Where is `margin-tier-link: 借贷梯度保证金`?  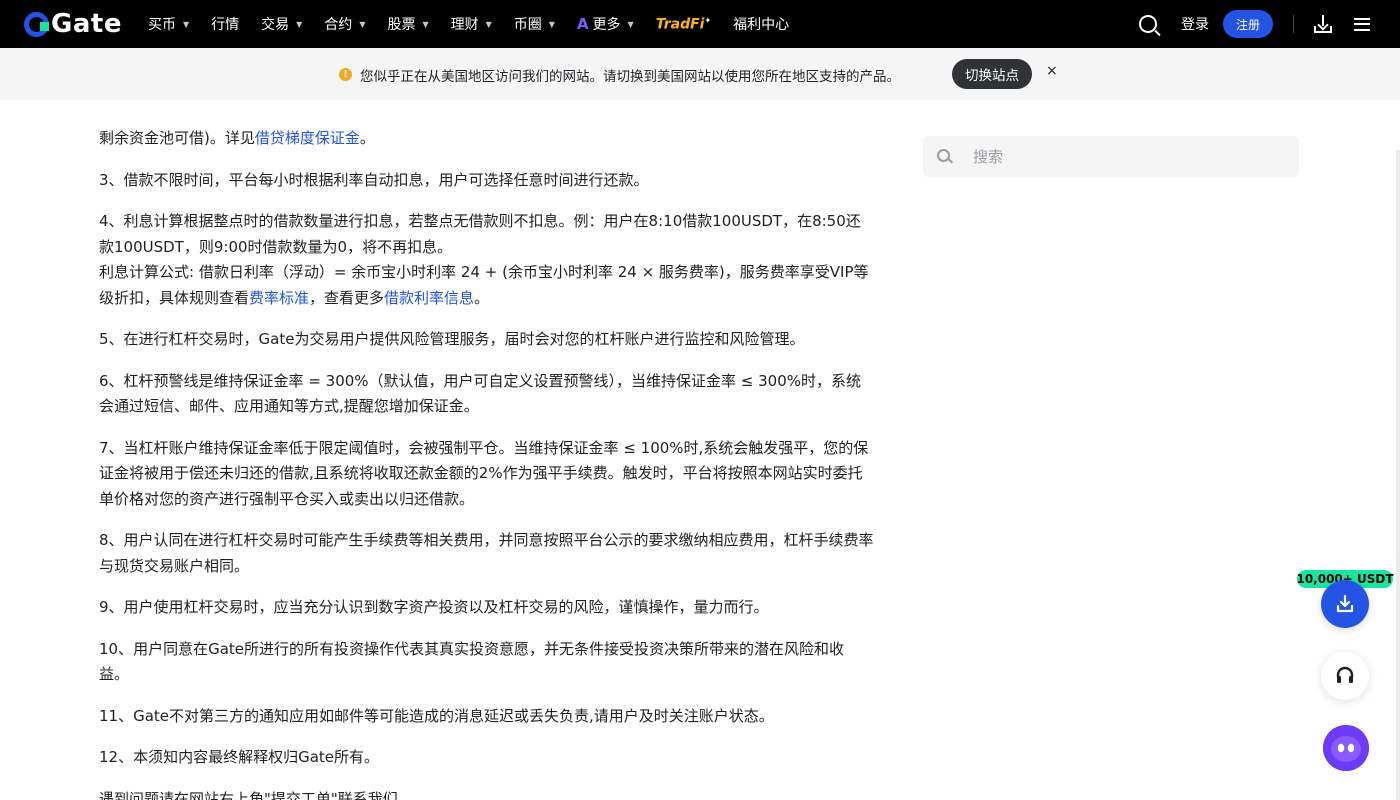 margin-tier-link: 借贷梯度保证金 is located at coordinates (307, 138).